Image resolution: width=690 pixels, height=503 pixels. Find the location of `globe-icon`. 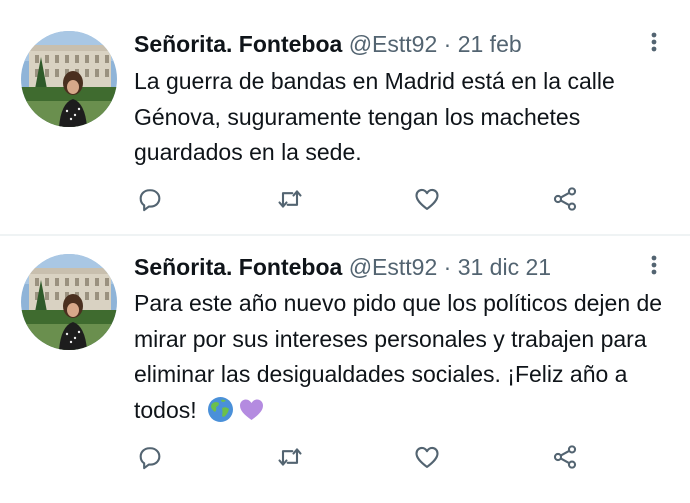

globe-icon is located at coordinates (220, 409).